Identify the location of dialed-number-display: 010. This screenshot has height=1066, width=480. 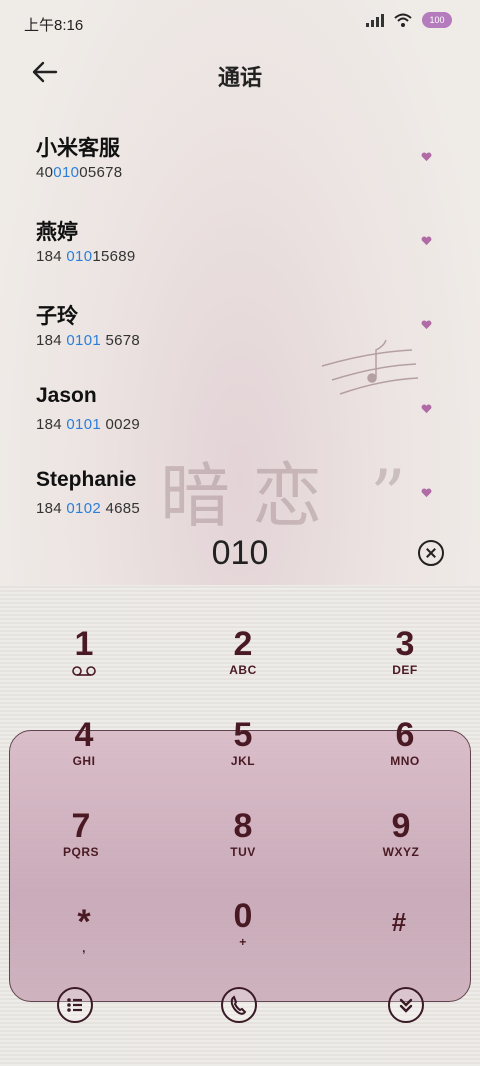
(240, 553).